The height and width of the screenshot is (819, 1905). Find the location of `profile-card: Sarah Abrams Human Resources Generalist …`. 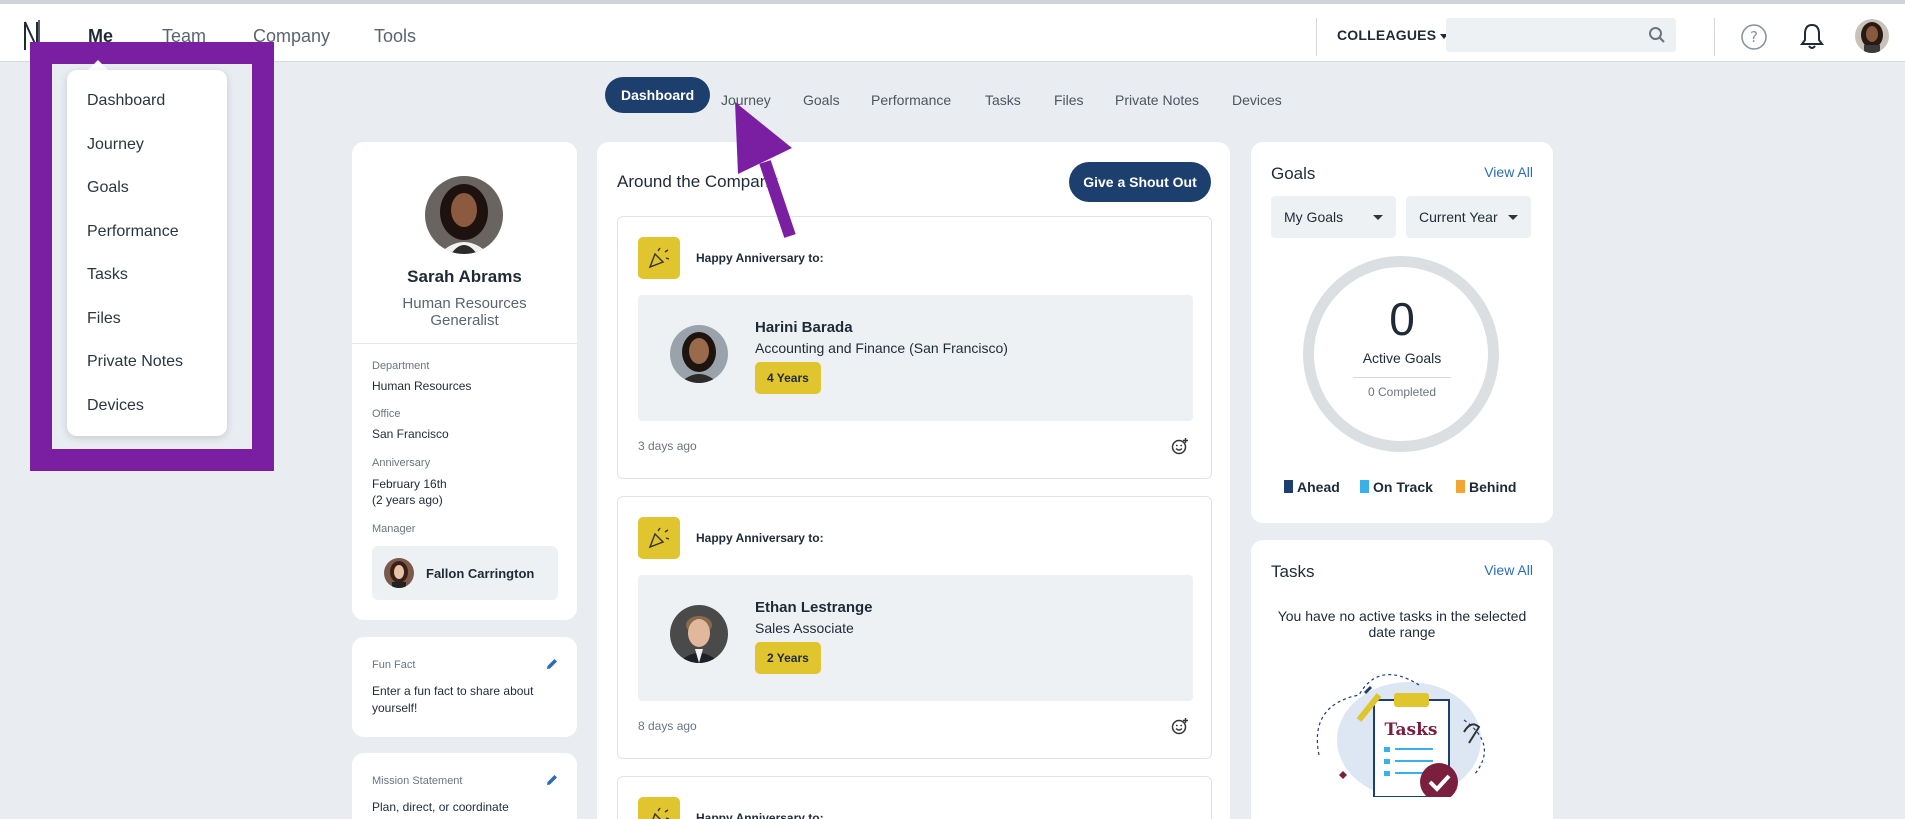

profile-card: Sarah Abrams Human Resources Generalist … is located at coordinates (464, 381).